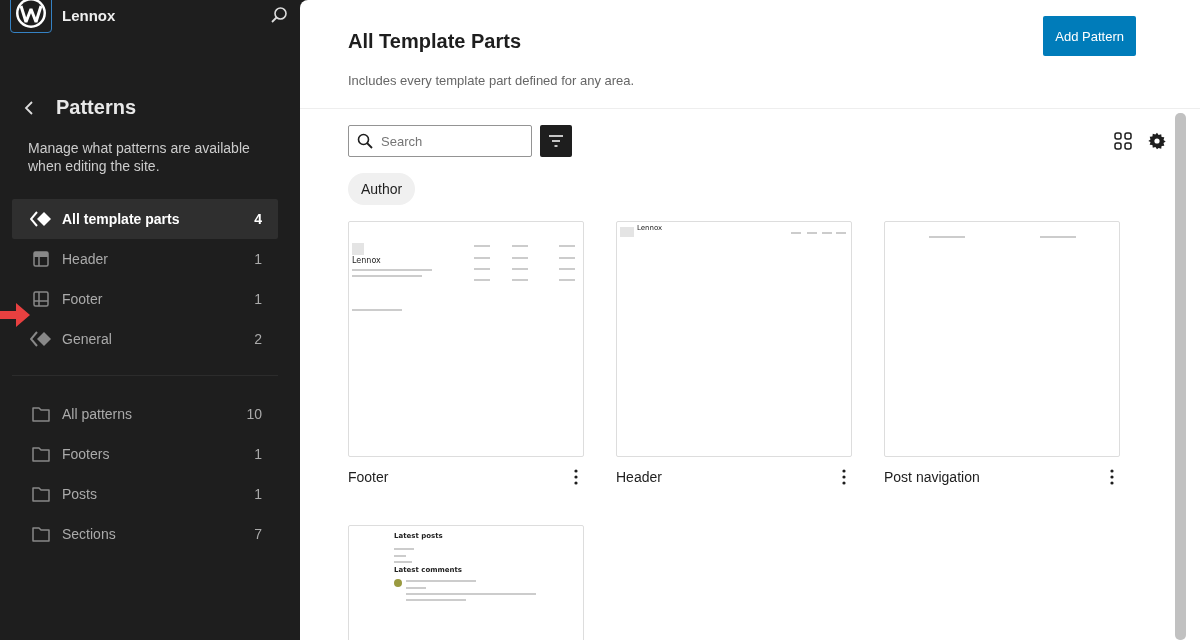 This screenshot has width=1200, height=640. What do you see at coordinates (440, 141) in the screenshot?
I see `search-field: Search` at bounding box center [440, 141].